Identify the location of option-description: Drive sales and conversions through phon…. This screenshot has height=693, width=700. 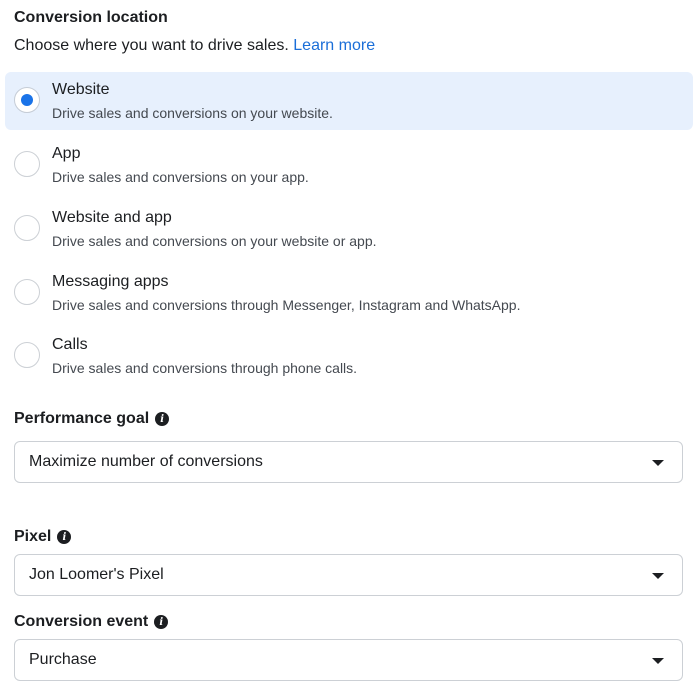
(205, 368).